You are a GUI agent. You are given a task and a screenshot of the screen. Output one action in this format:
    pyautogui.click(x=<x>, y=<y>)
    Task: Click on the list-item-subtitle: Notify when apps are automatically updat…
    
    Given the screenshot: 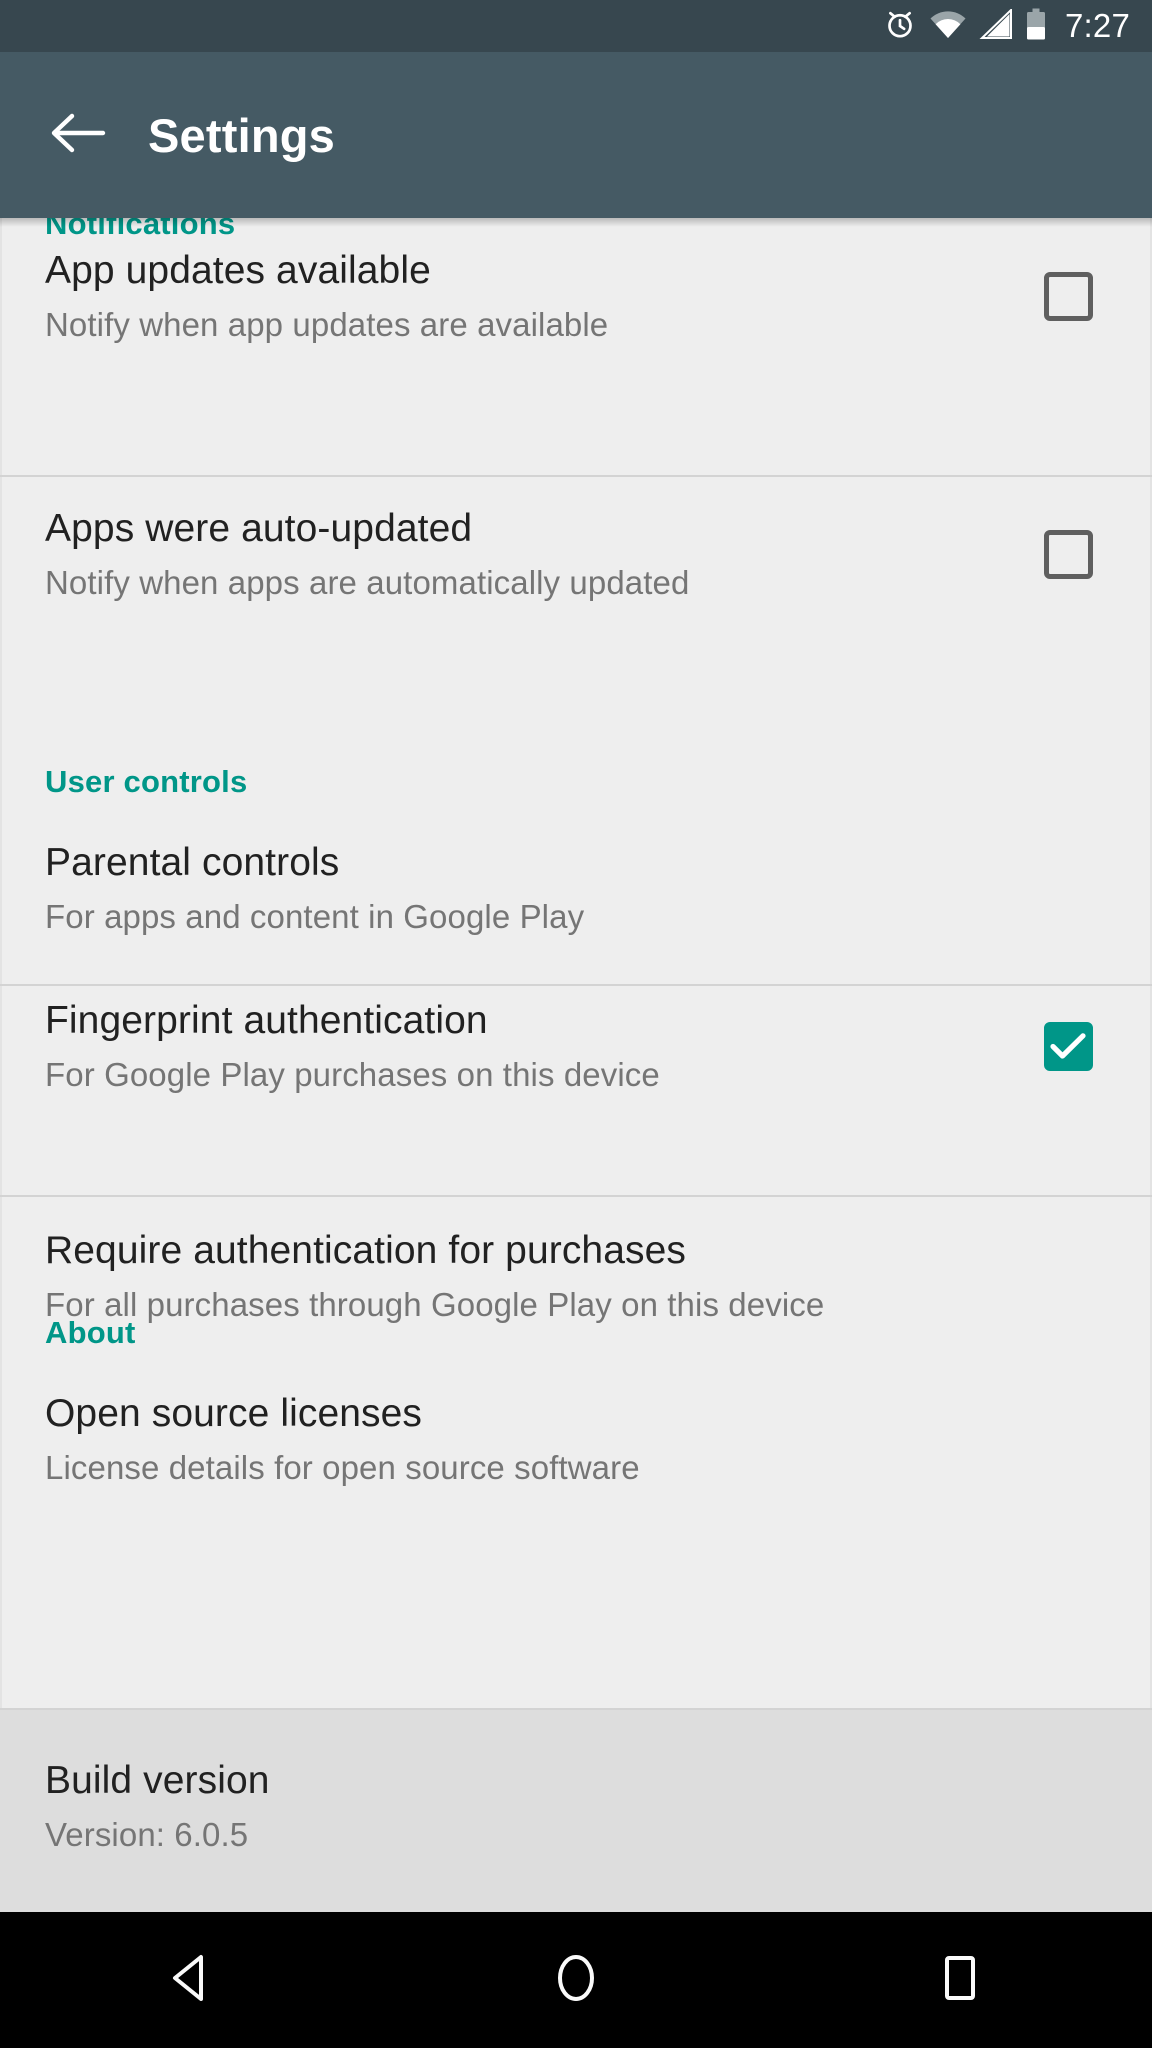 What is the action you would take?
    pyautogui.click(x=367, y=583)
    